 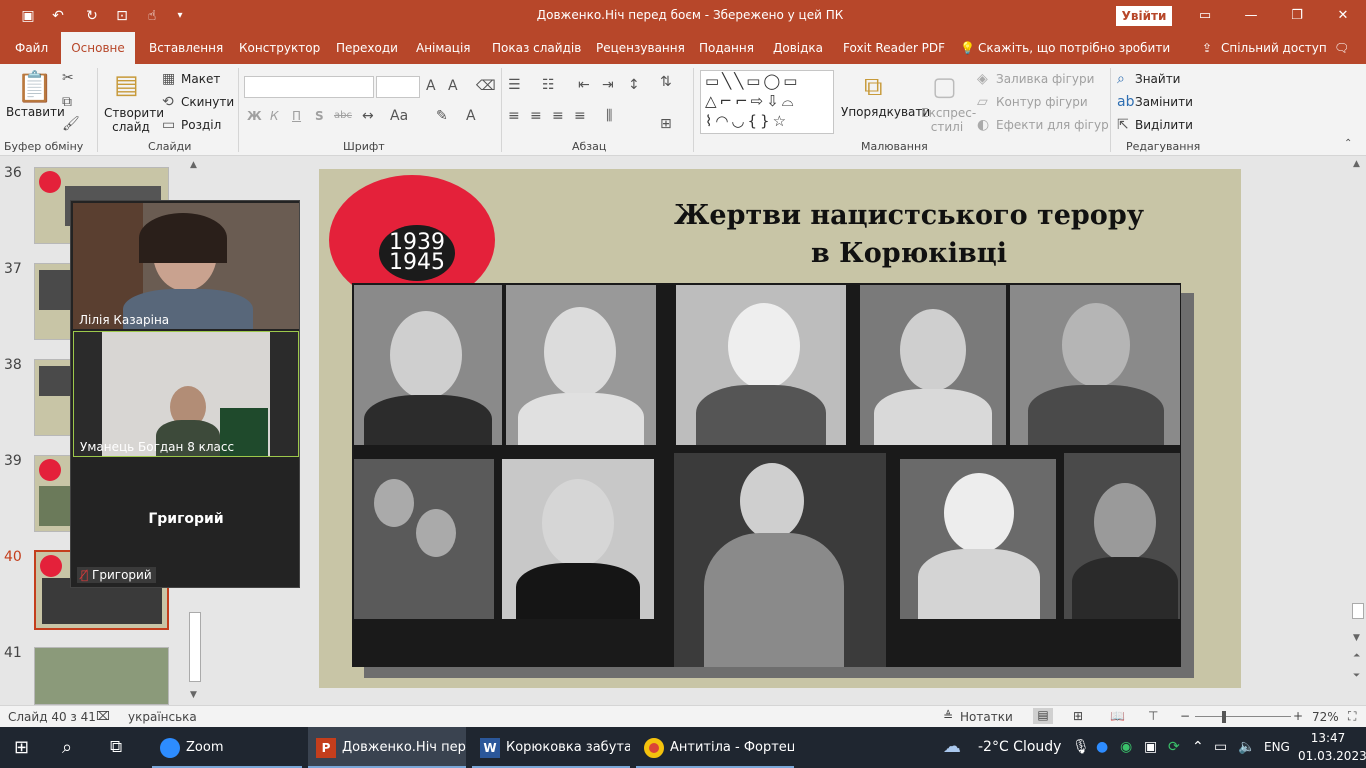 What do you see at coordinates (92, 16) in the screenshot?
I see `redo-icon: ↻` at bounding box center [92, 16].